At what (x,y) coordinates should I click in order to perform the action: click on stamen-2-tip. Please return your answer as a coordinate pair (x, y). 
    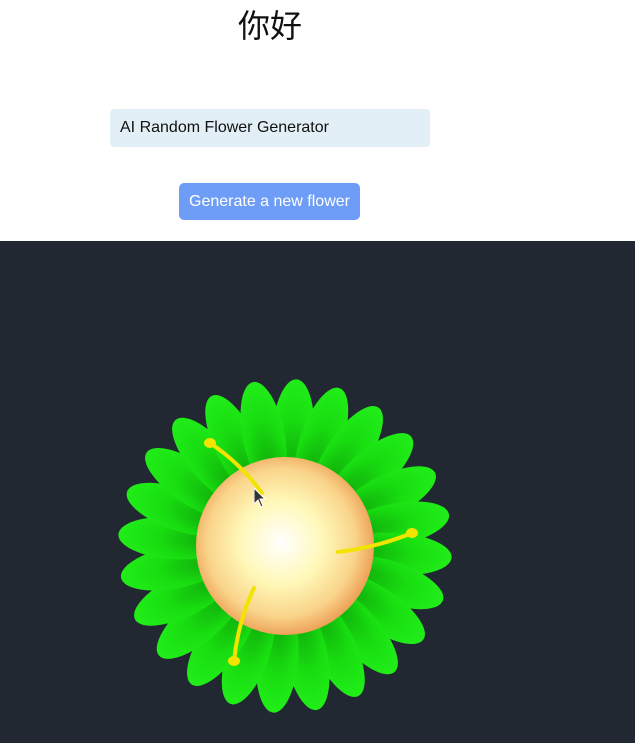
    Looking at the image, I should click on (412, 533).